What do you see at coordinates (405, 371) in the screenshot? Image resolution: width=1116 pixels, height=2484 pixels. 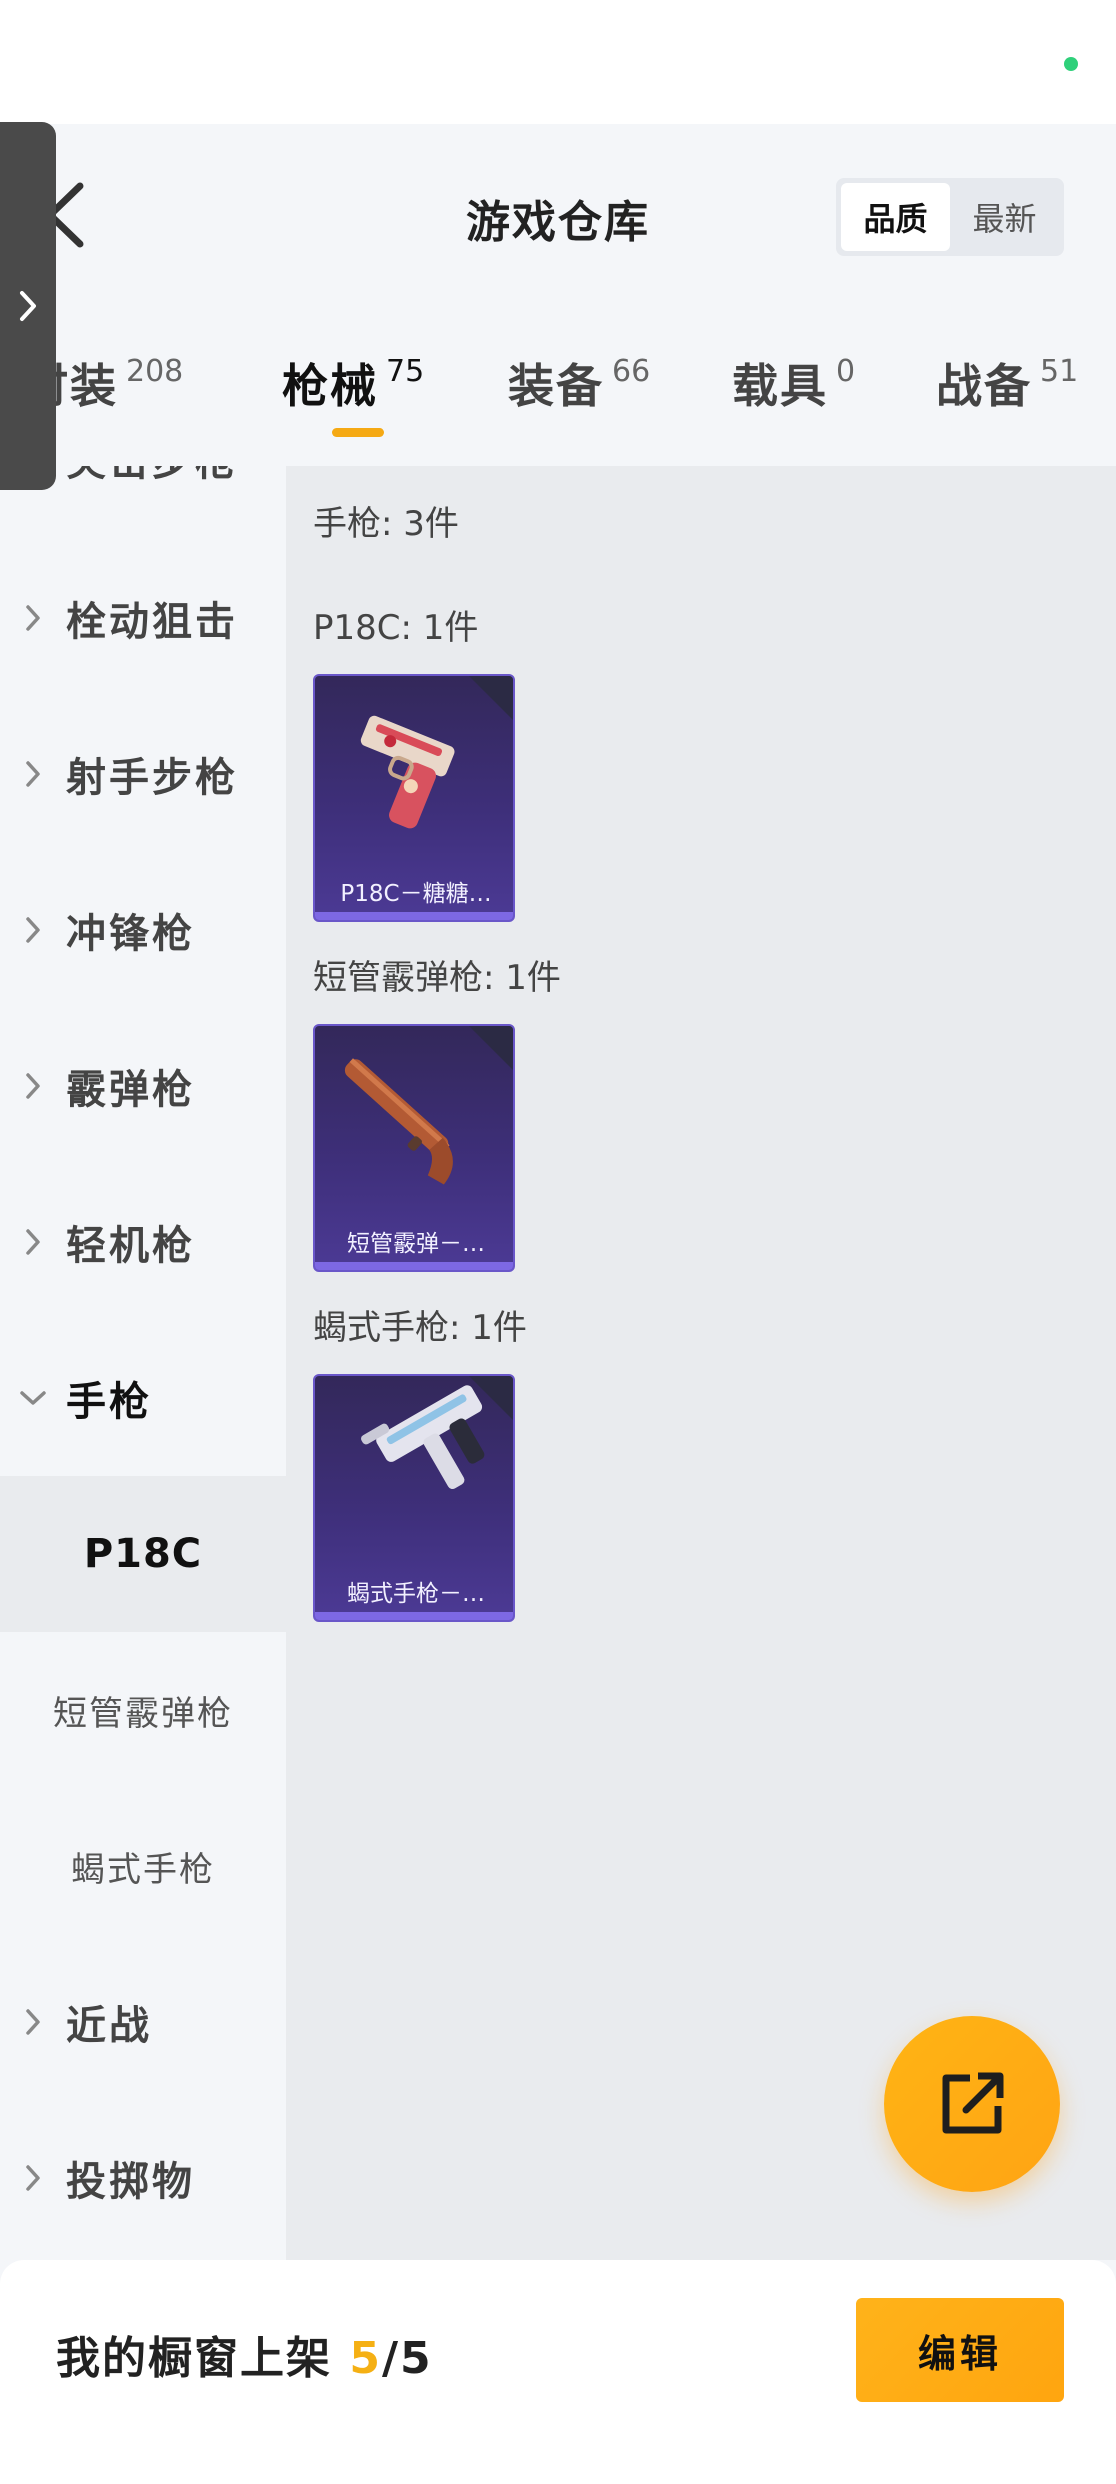 I see `tab-count: 75` at bounding box center [405, 371].